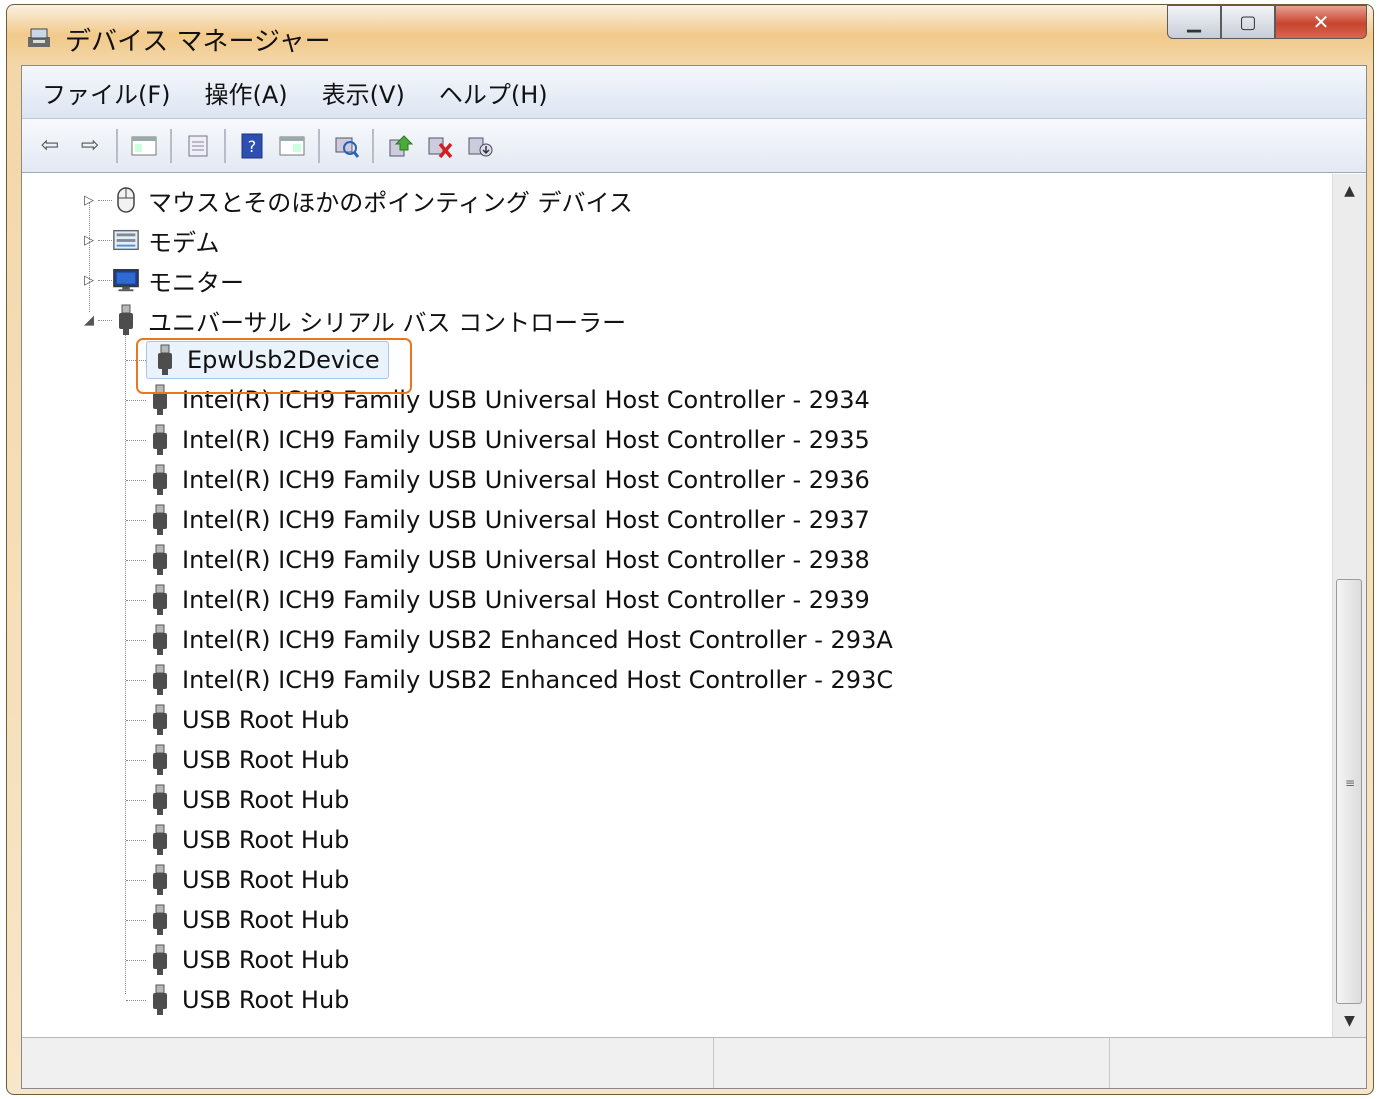 Image resolution: width=1384 pixels, height=1099 pixels. Describe the element at coordinates (198, 146) in the screenshot. I see `properties-icon` at that location.